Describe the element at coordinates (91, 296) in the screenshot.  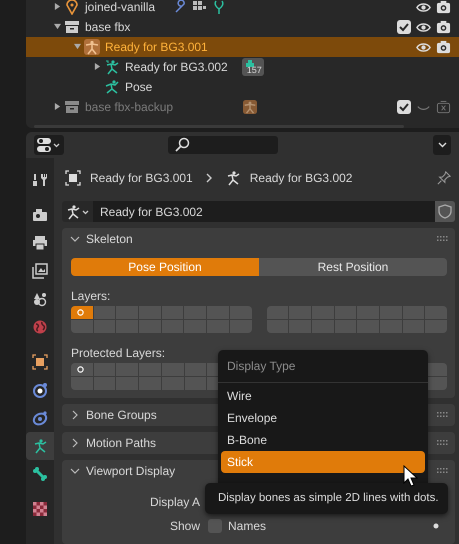
I see `section-label: Layers:` at that location.